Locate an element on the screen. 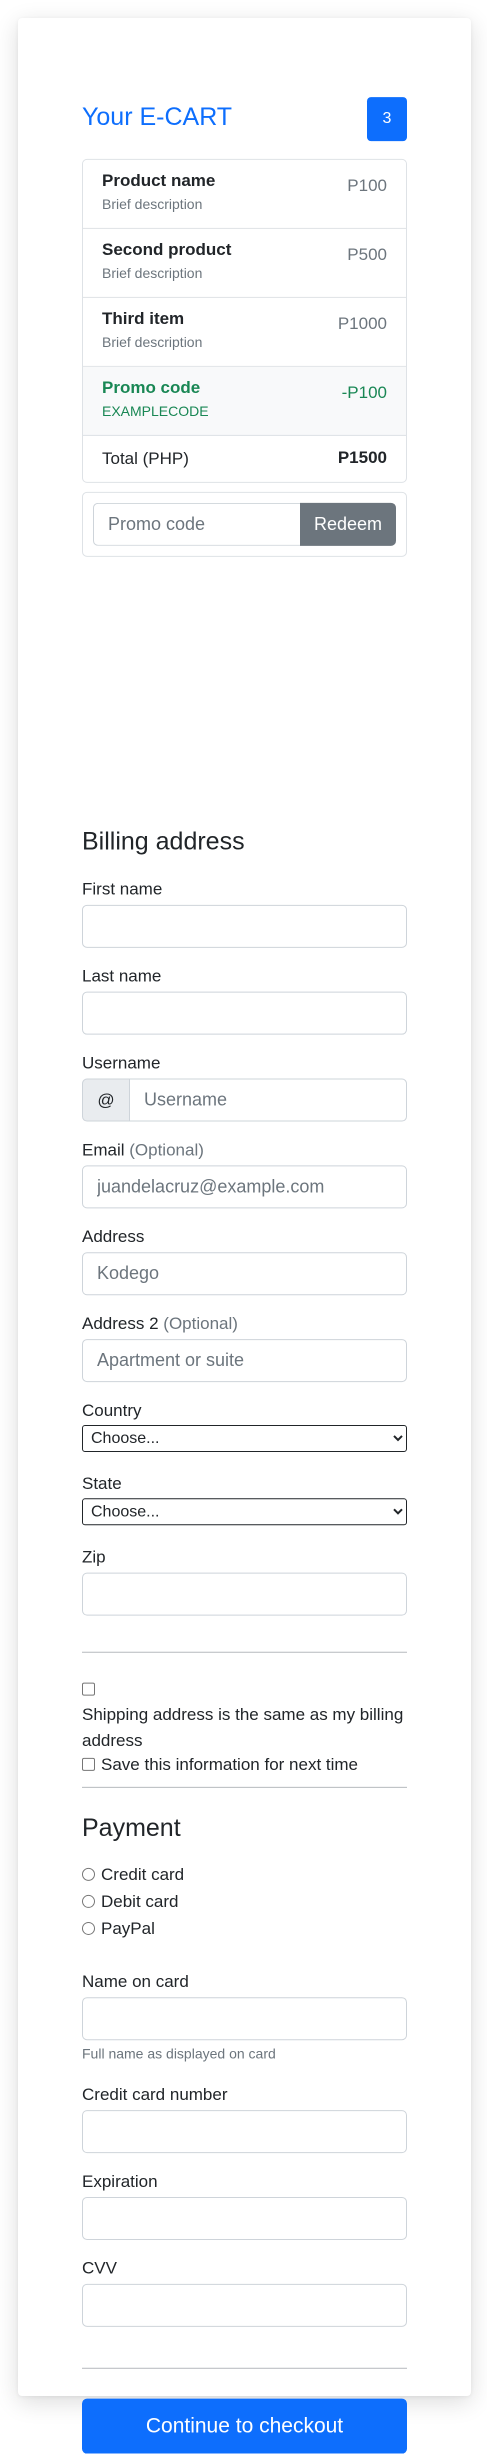 This screenshot has height=2454, width=487. save-info-label: Save this information for next time is located at coordinates (230, 1765).